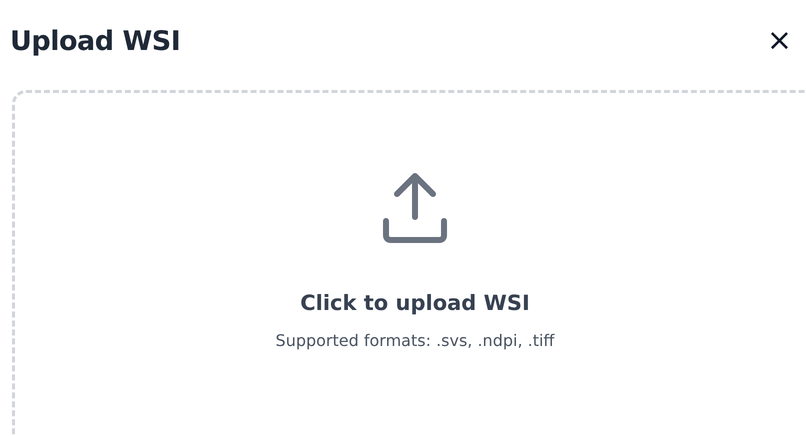 This screenshot has height=436, width=806. I want to click on close-button: ×, so click(779, 41).